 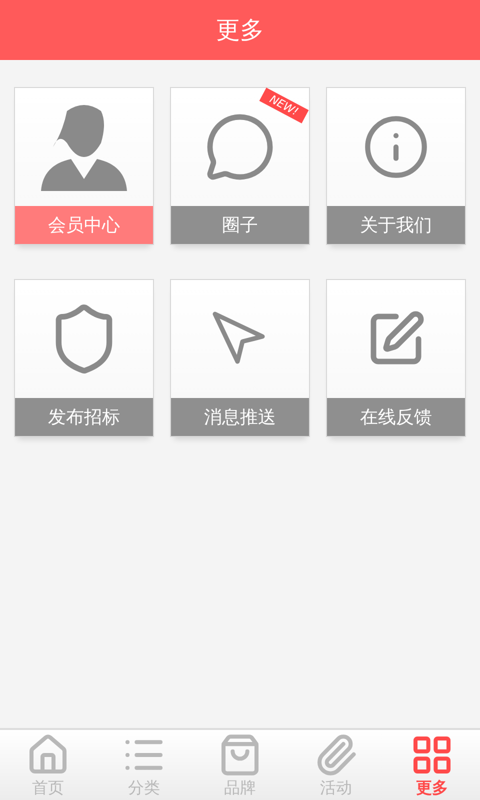 What do you see at coordinates (396, 358) in the screenshot?
I see `menu-tile: 在线反馈` at bounding box center [396, 358].